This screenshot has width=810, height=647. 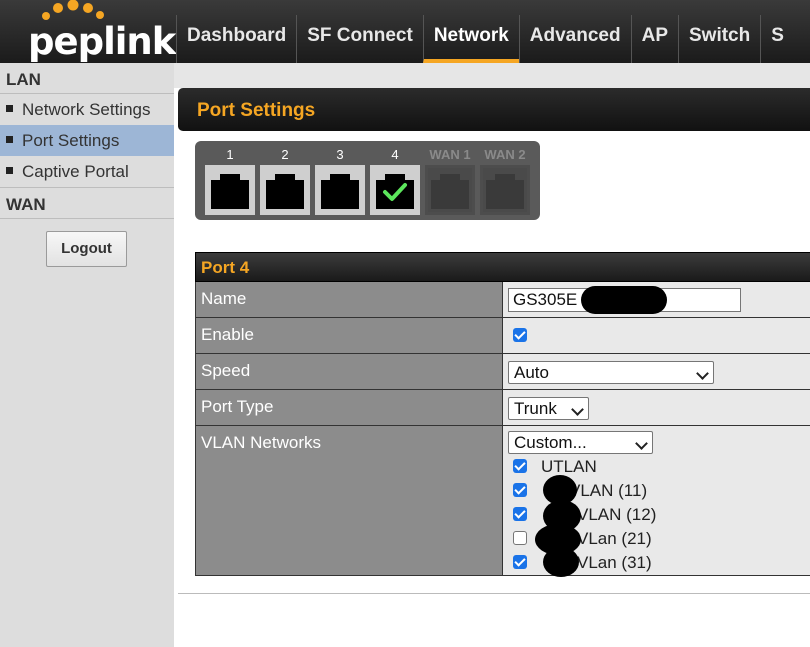 I want to click on nav-tab-truncated: S, so click(x=777, y=39).